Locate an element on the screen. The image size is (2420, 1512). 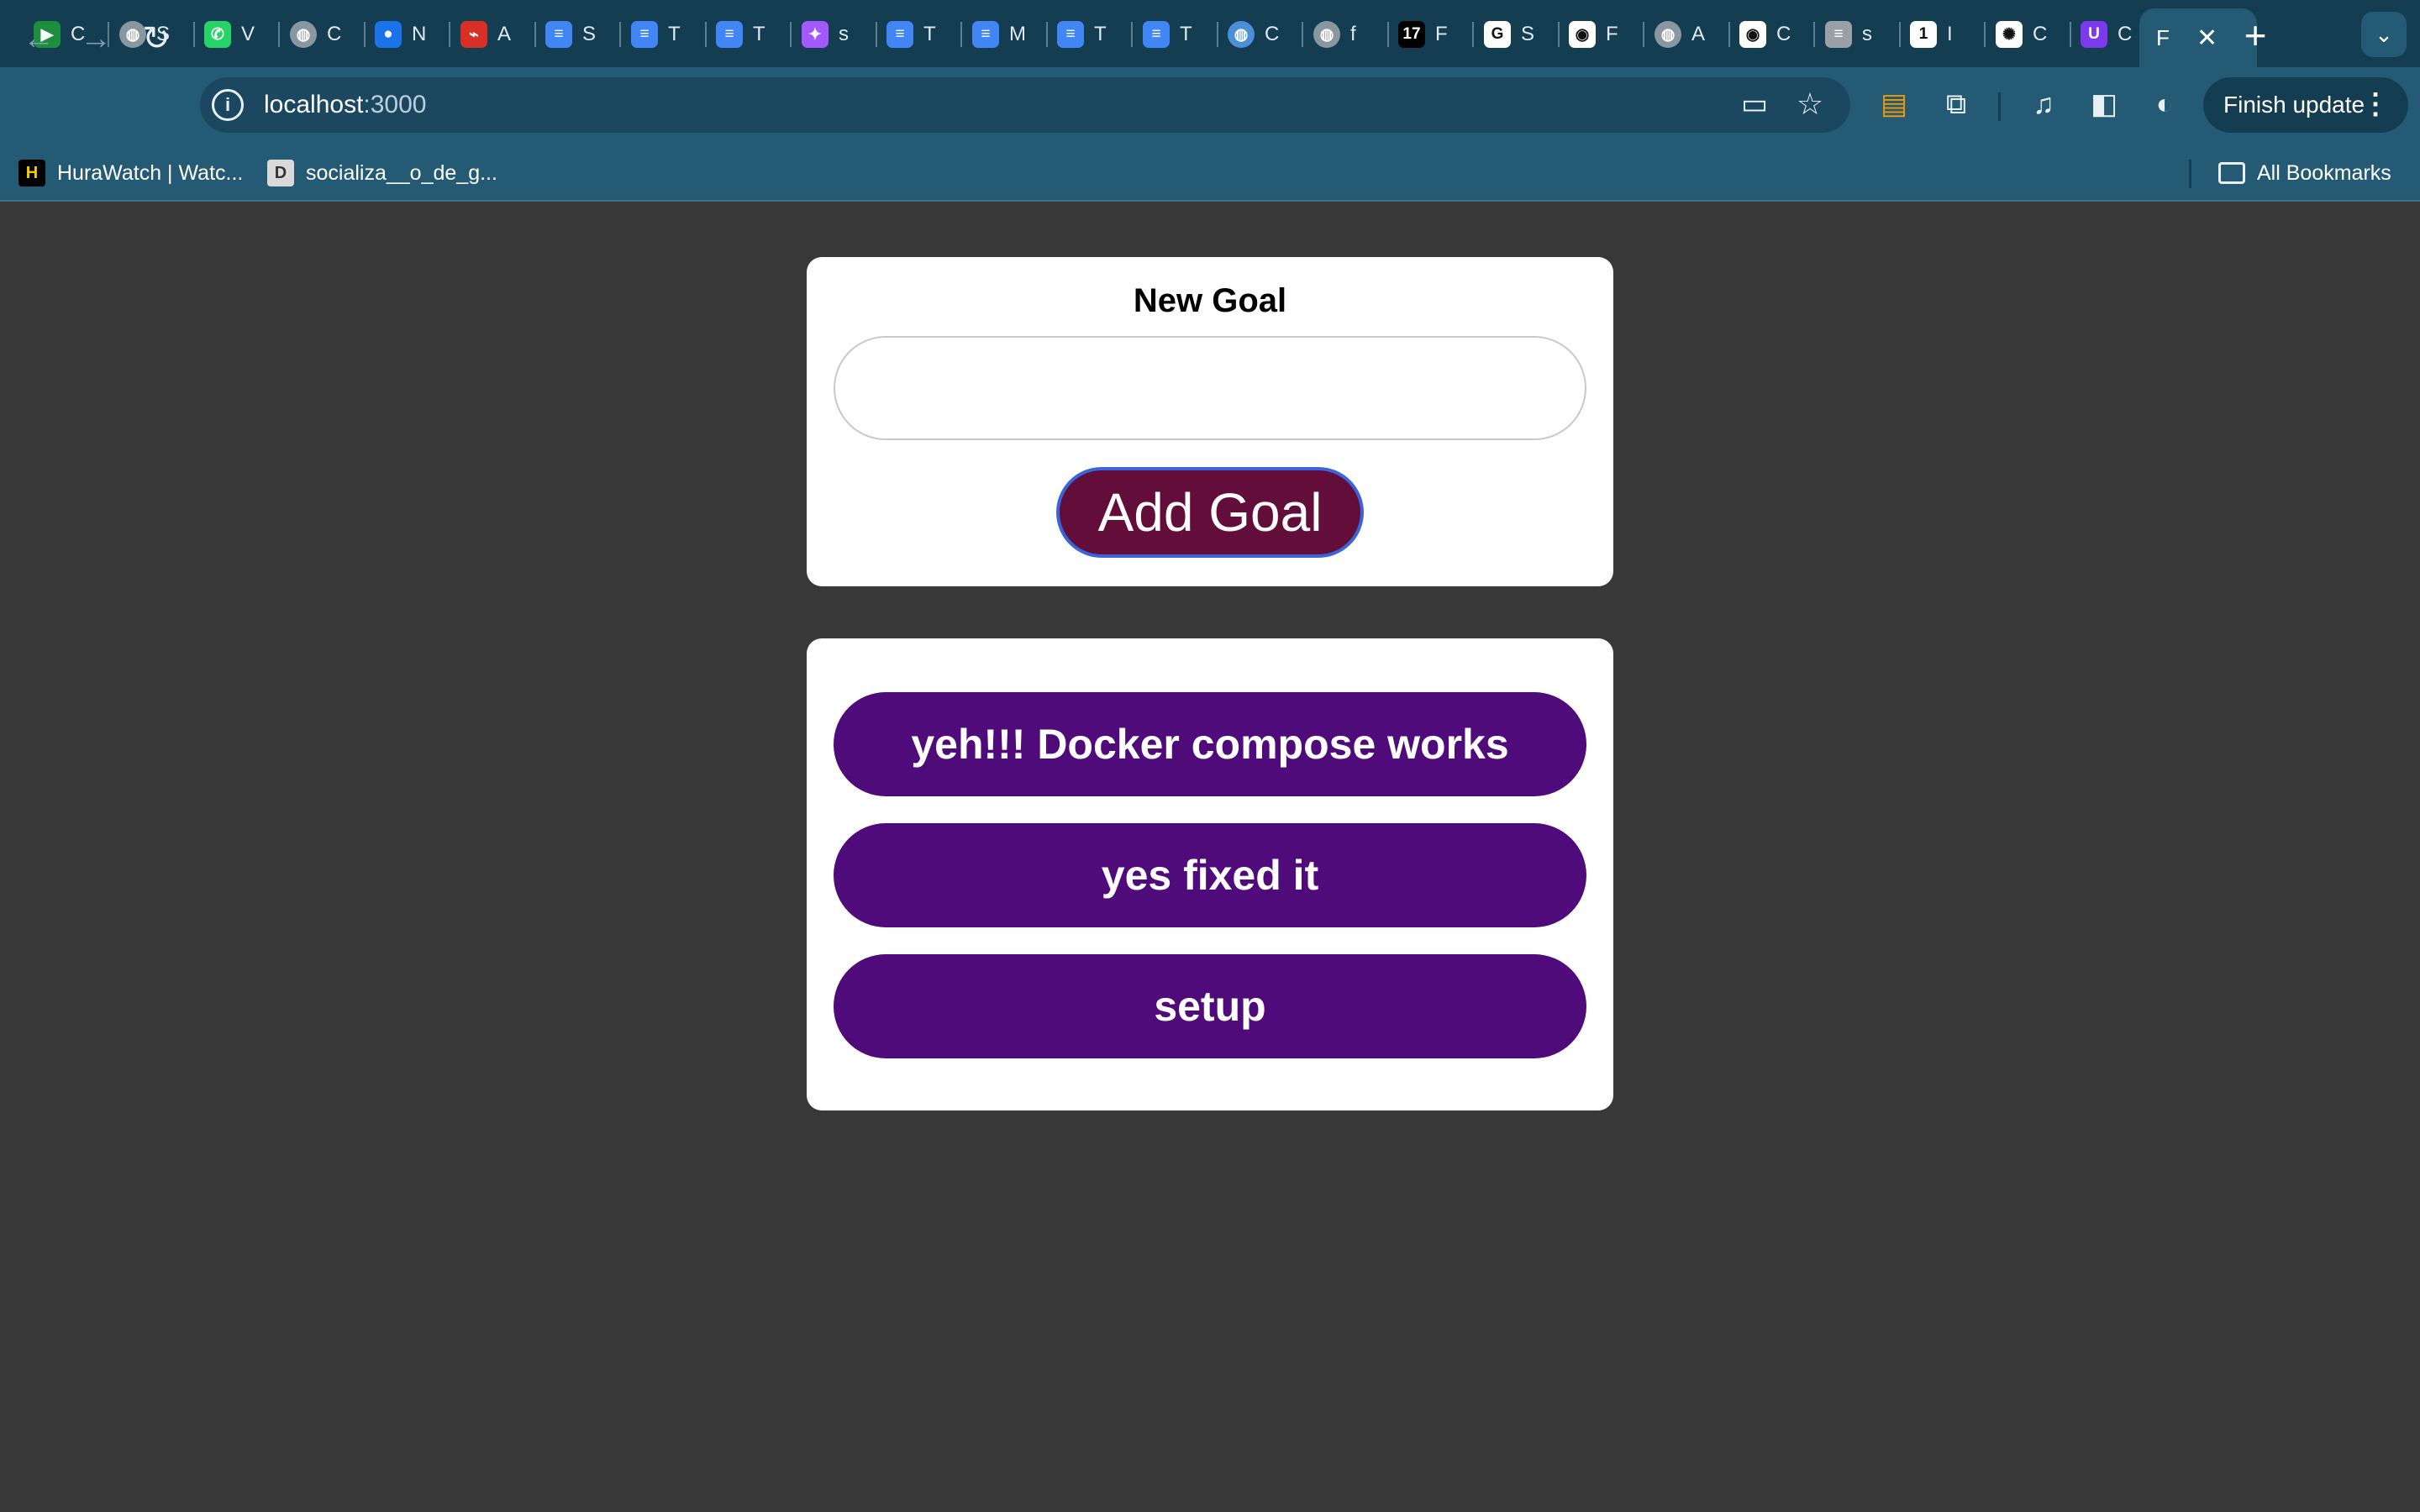
one-password-icon: 1 is located at coordinates (1923, 34).